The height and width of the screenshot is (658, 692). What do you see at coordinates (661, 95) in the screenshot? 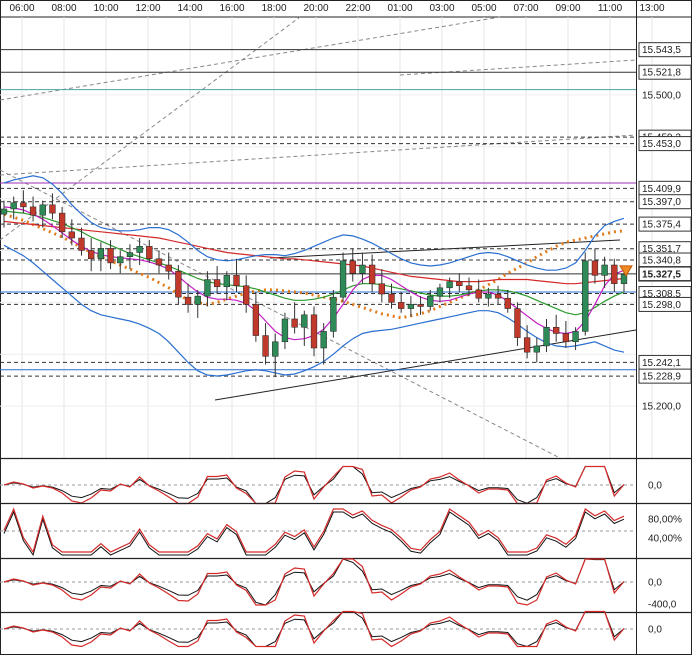
I see `price-tick-label: 15.500,0` at bounding box center [661, 95].